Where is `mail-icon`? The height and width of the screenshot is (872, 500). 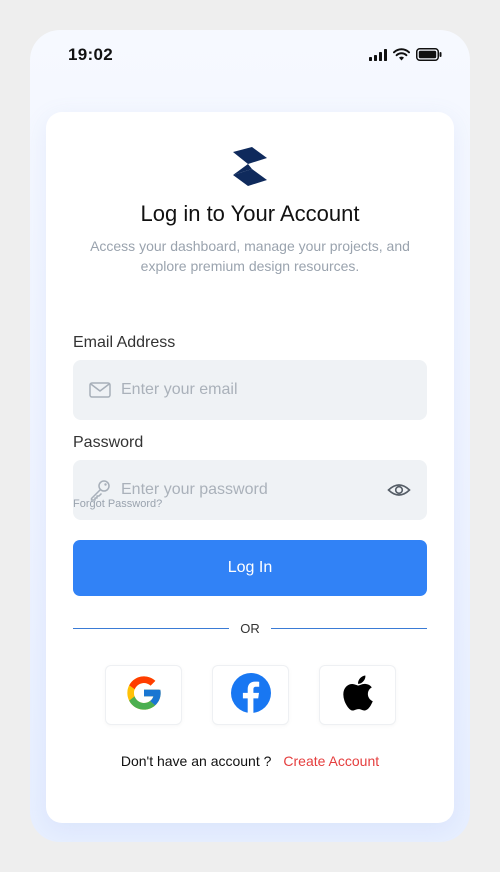
mail-icon is located at coordinates (100, 392).